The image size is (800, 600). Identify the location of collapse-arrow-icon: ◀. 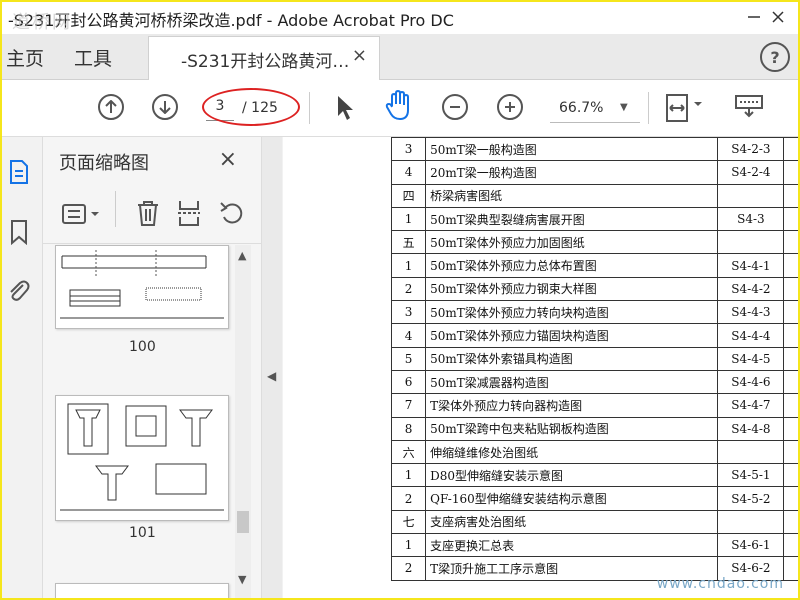
(271, 376).